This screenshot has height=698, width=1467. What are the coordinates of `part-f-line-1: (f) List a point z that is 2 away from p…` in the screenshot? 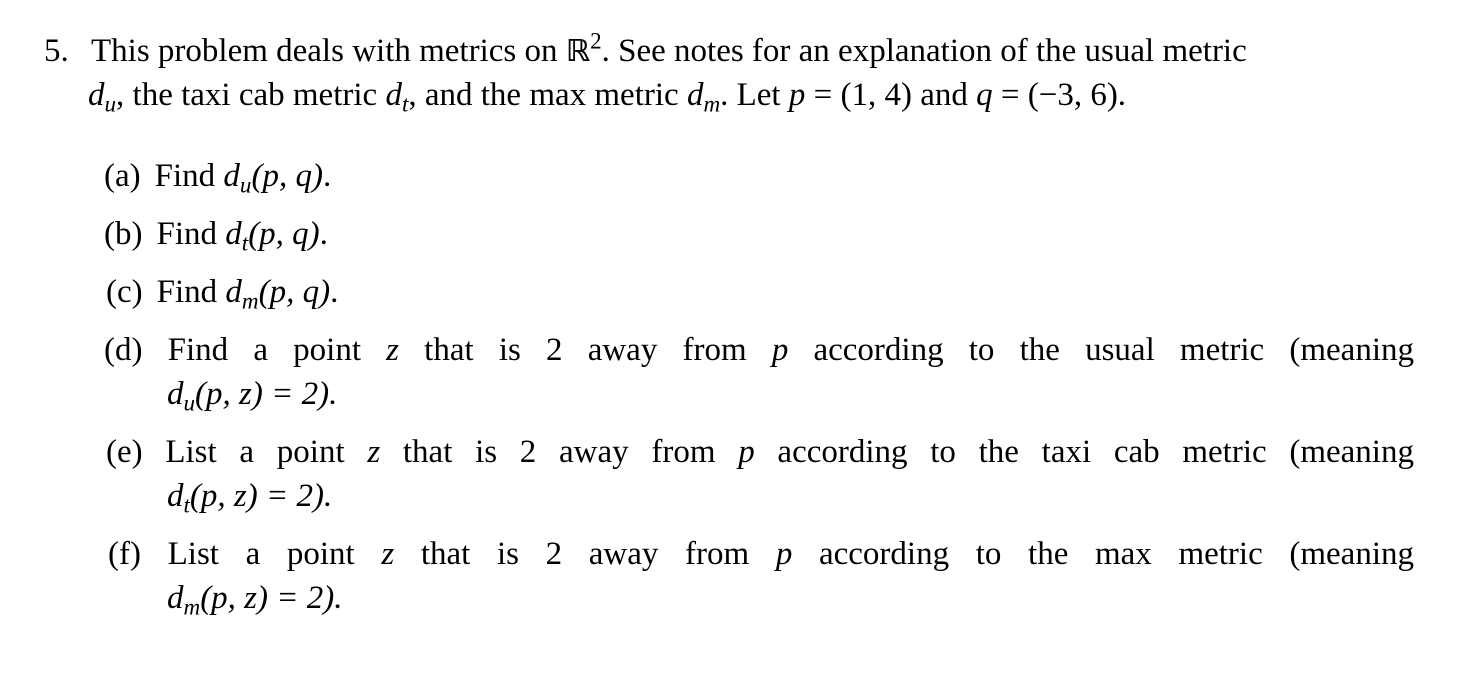 It's located at (761, 554).